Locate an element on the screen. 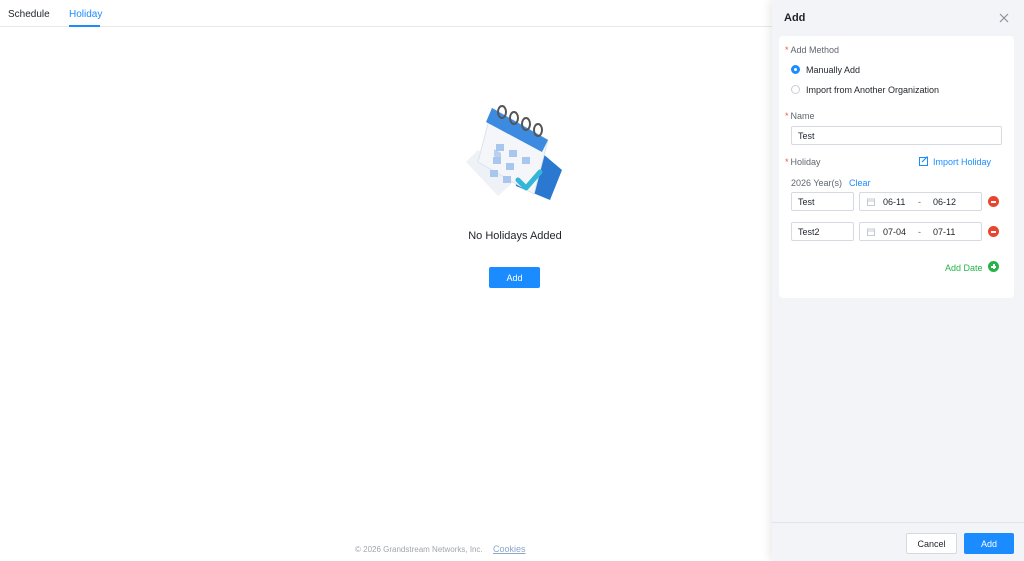  radio-manually-add-label: Manually Add is located at coordinates (833, 70).